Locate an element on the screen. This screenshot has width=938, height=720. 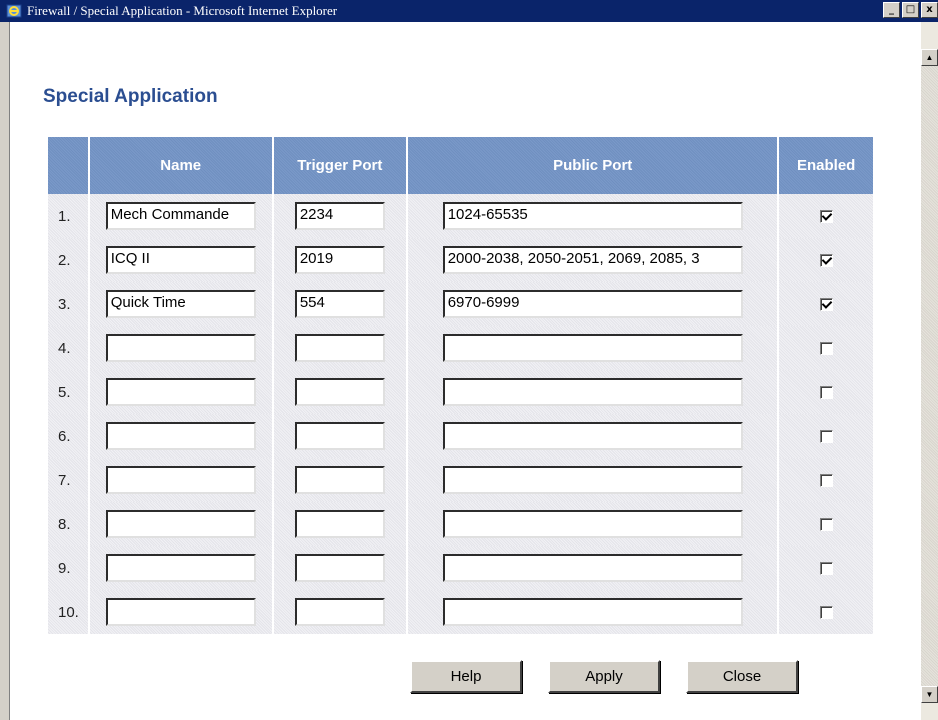
row-number: 3. is located at coordinates (68, 304).